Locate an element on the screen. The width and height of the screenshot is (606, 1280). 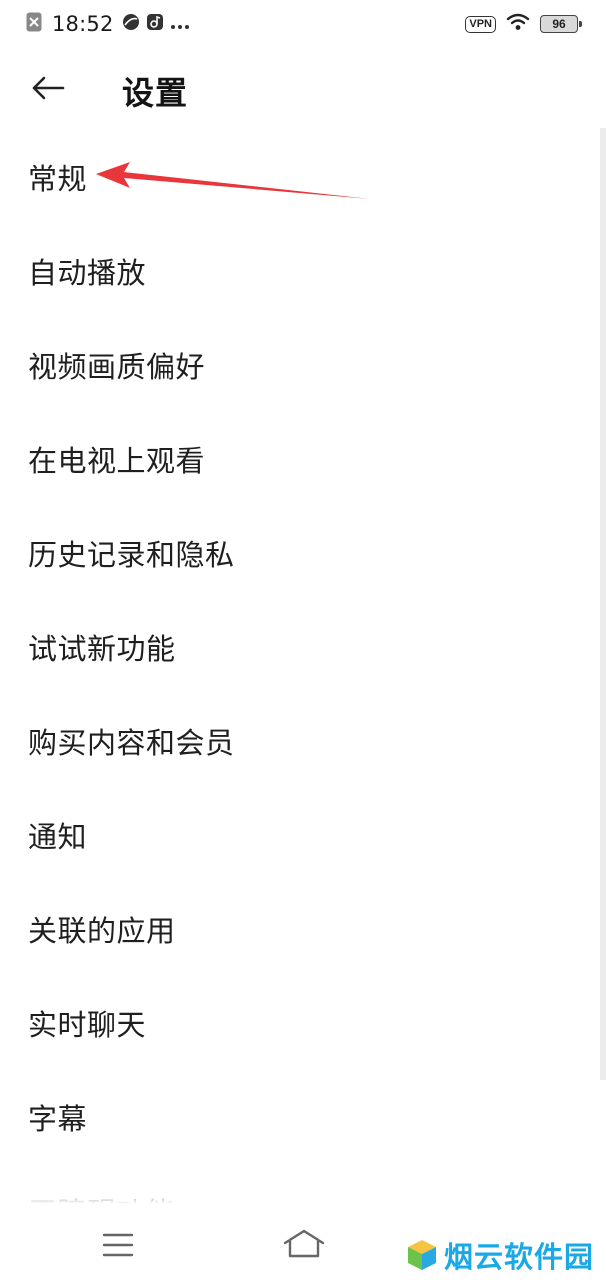
cube-logo-icon is located at coordinates (421, 1255).